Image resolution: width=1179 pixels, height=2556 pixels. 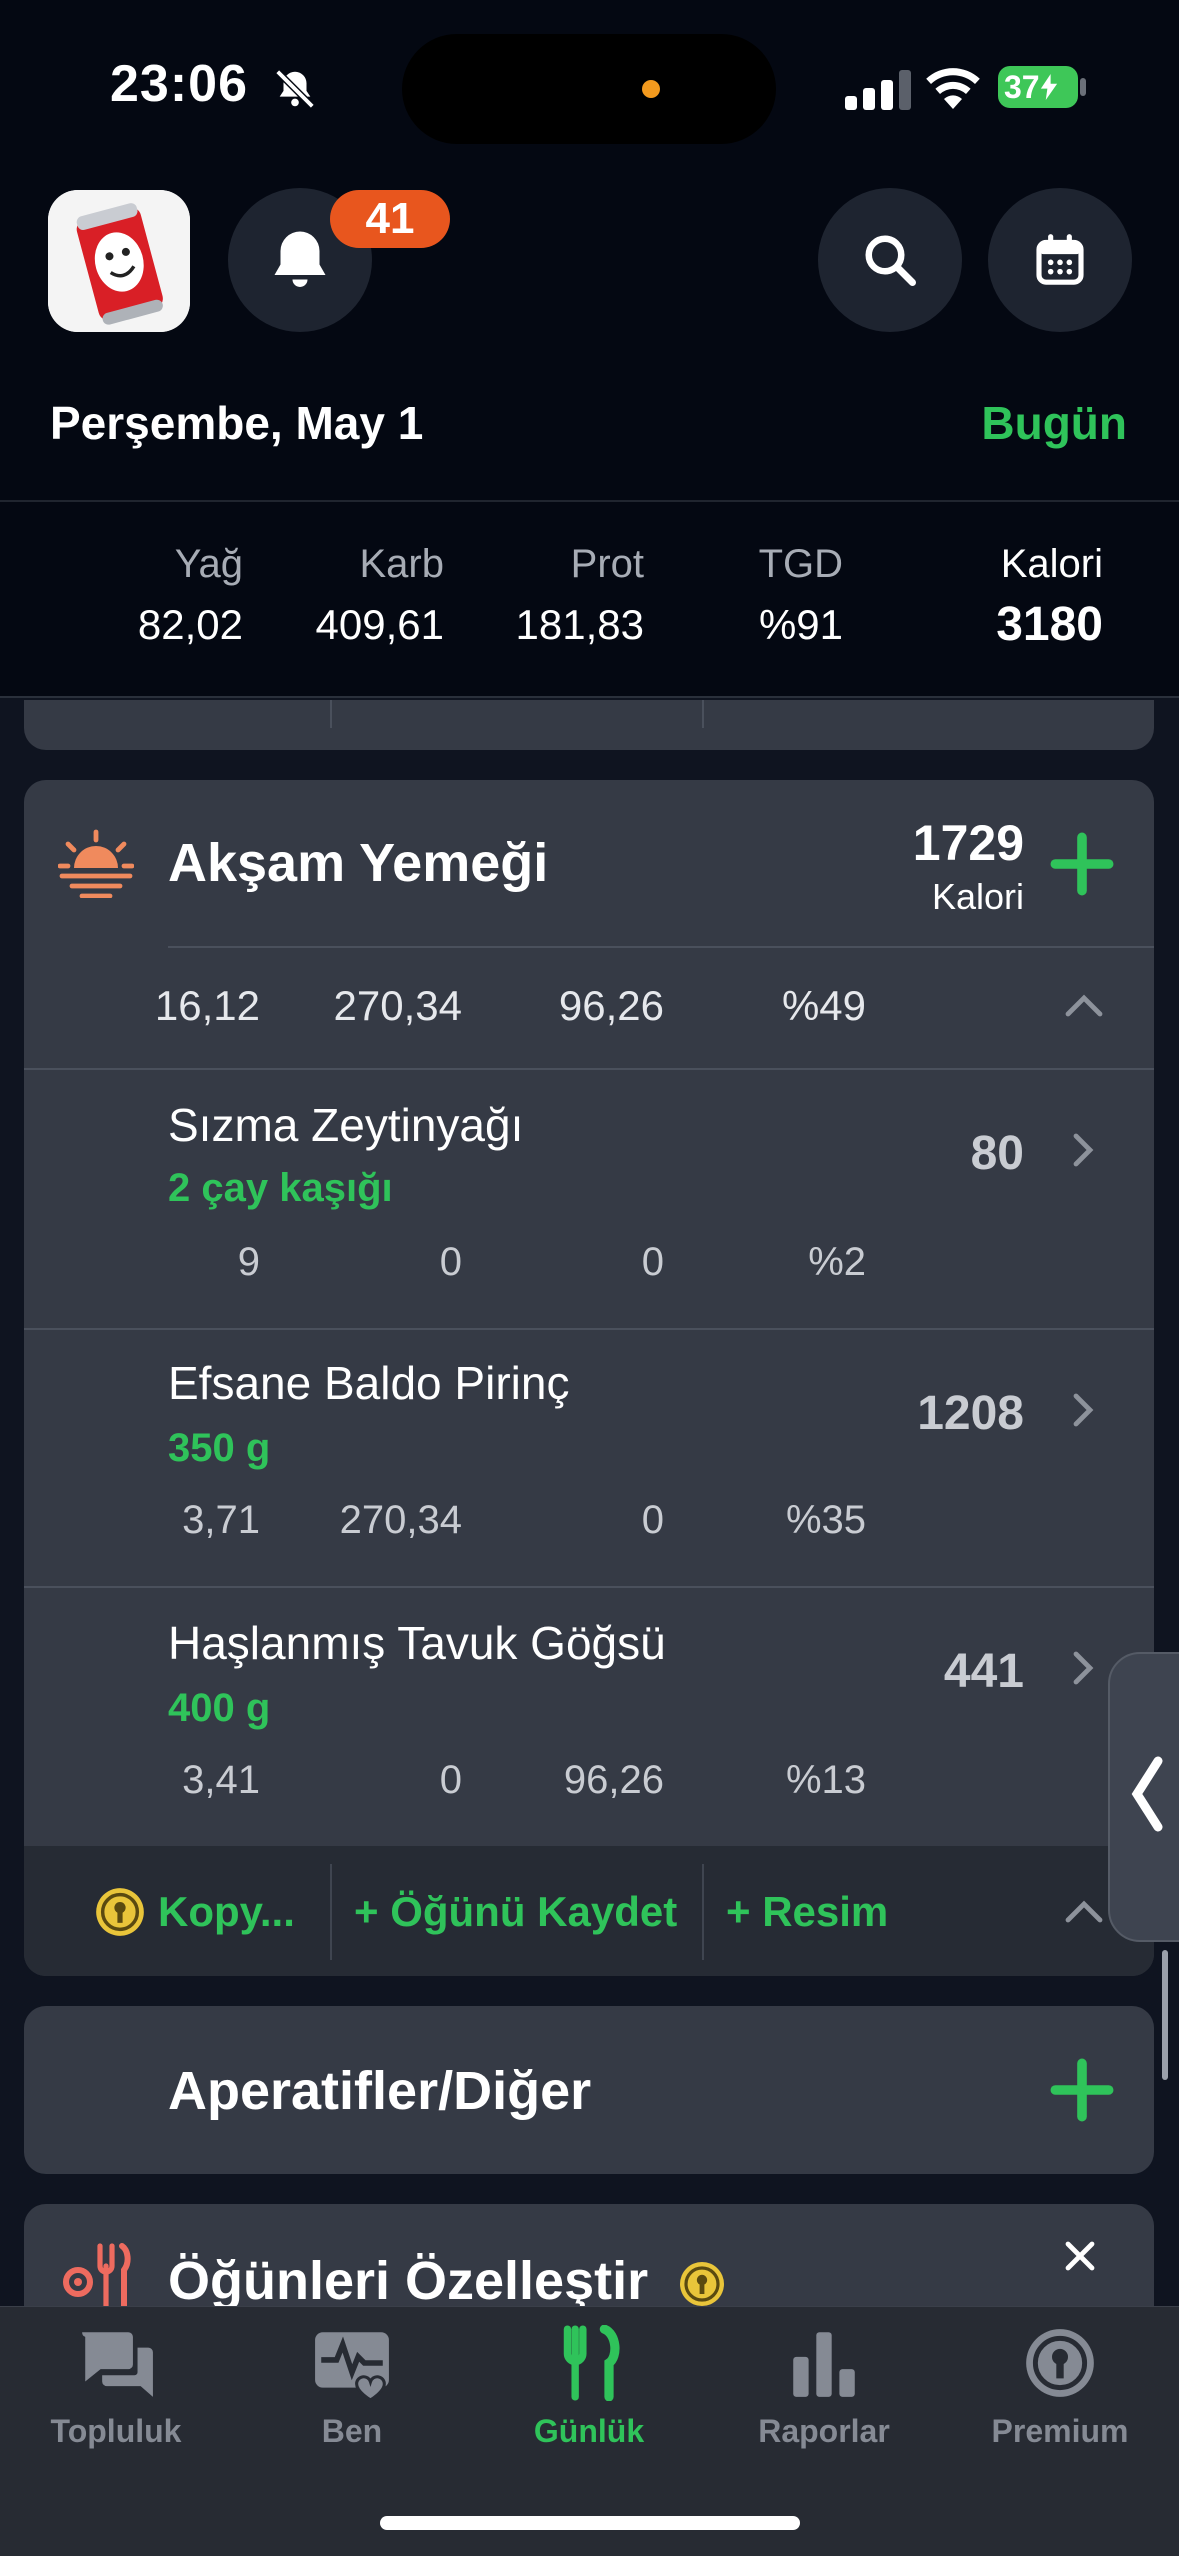 I want to click on privacy-indicator, so click(x=651, y=89).